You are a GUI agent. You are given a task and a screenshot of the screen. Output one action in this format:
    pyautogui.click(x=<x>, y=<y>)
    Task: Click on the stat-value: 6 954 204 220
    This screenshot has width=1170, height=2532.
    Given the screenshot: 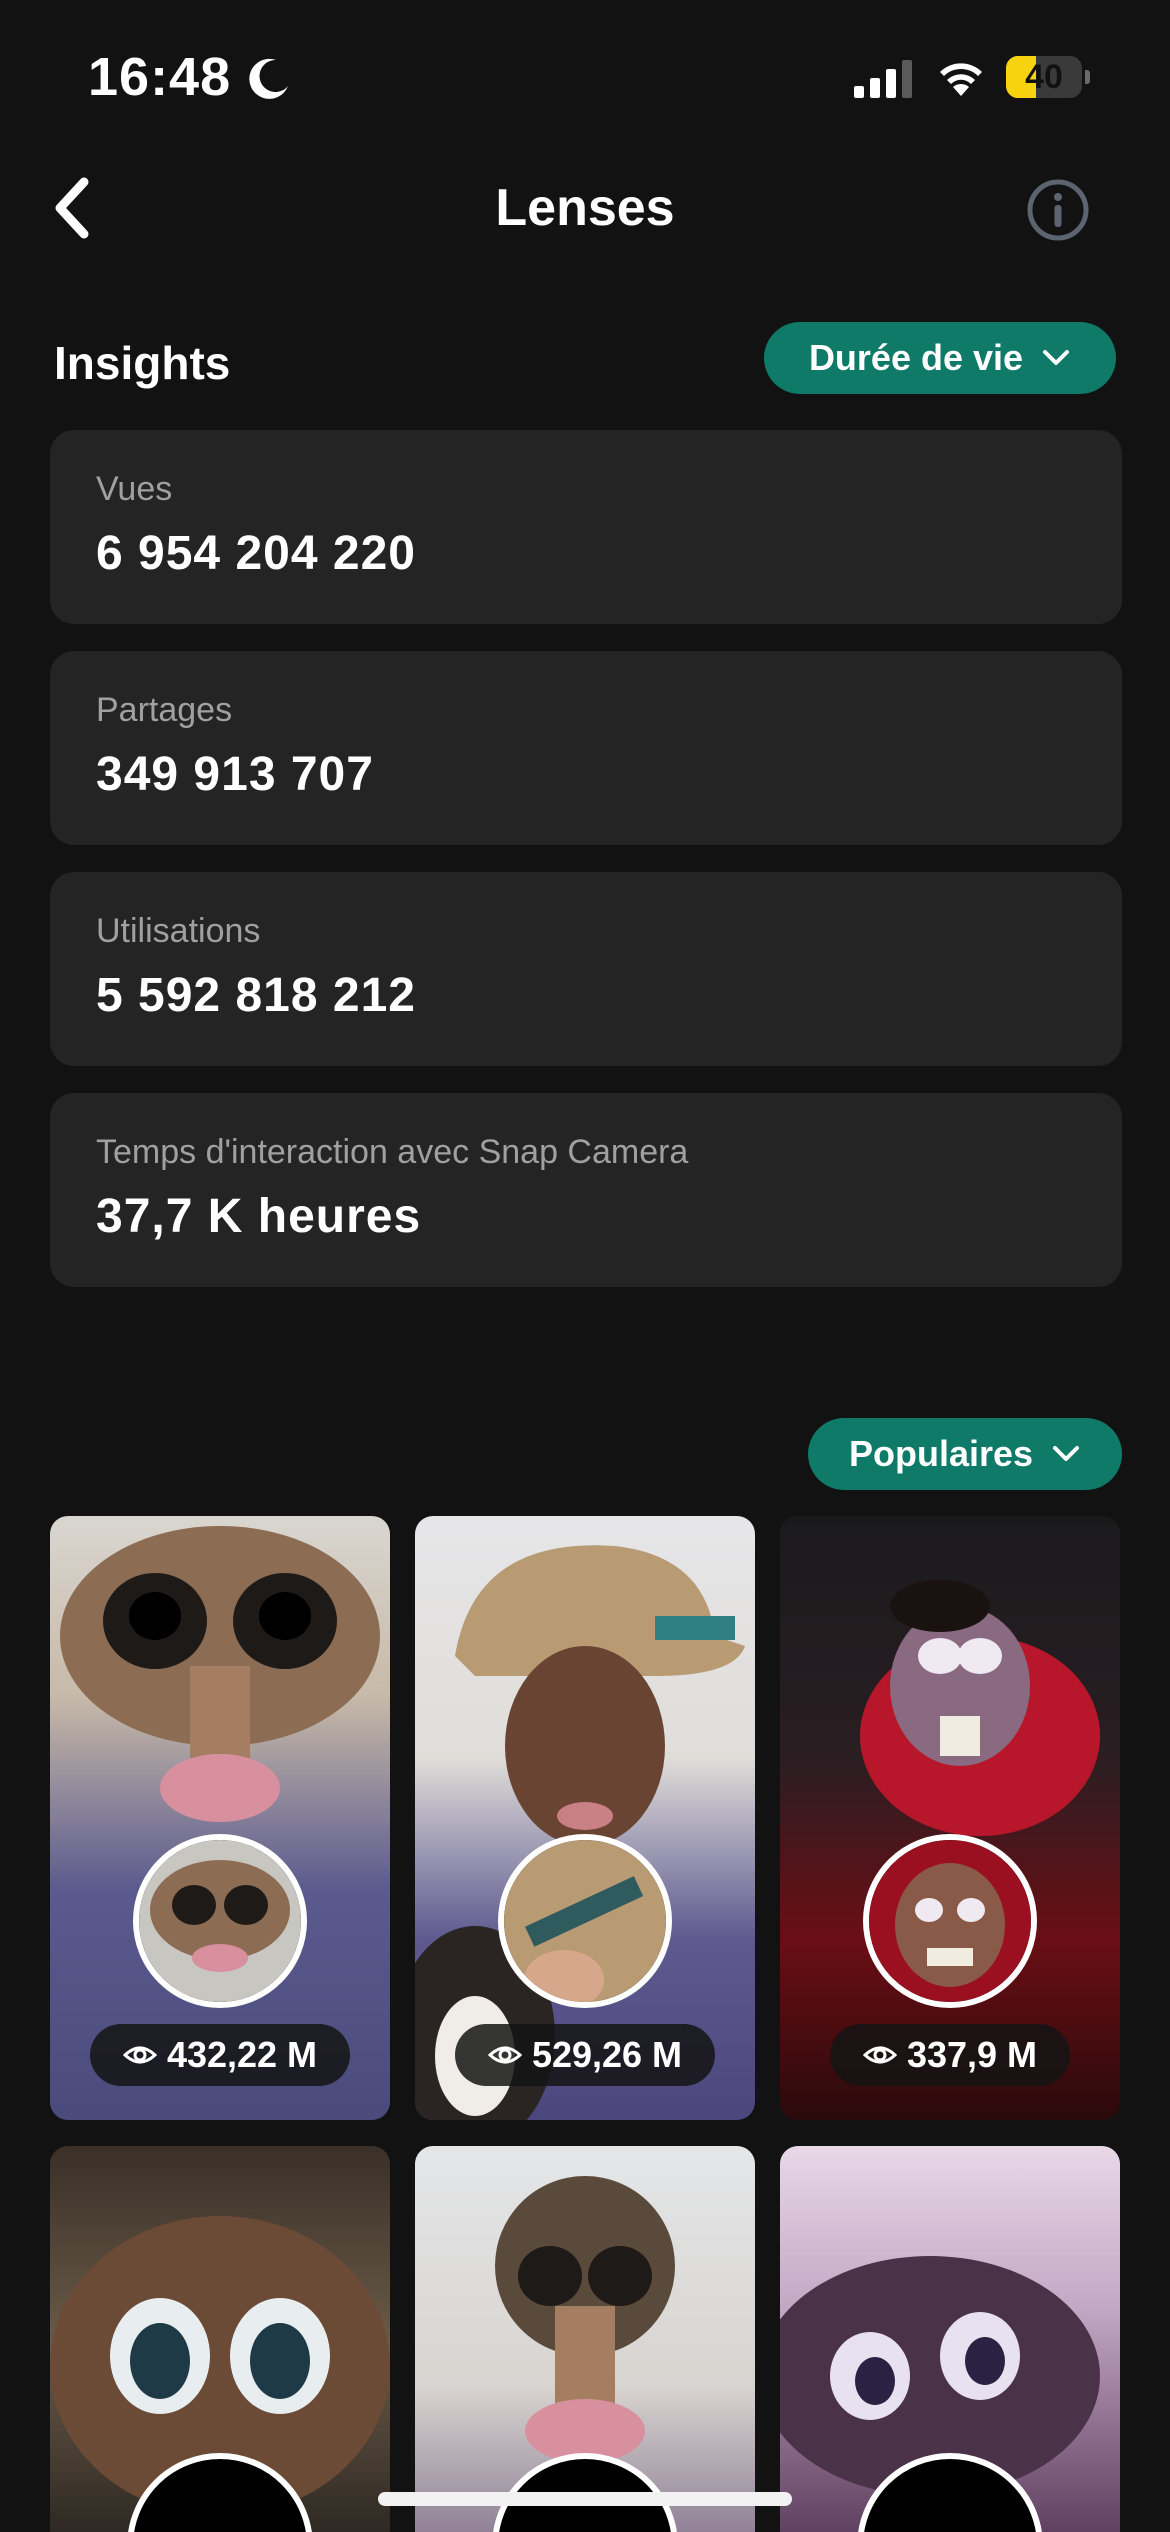 What is the action you would take?
    pyautogui.click(x=256, y=553)
    